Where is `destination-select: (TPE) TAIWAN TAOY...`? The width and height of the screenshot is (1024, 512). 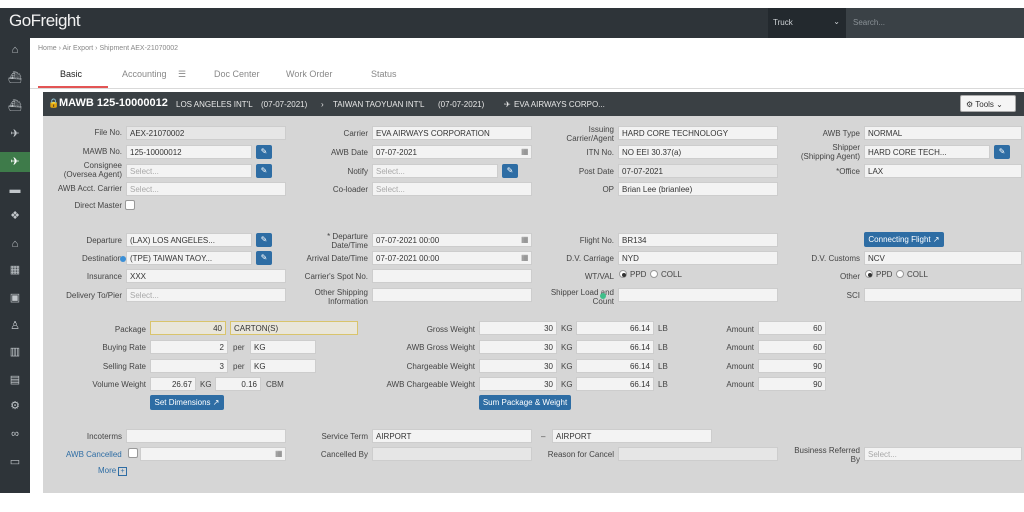 destination-select: (TPE) TAIWAN TAOY... is located at coordinates (189, 258).